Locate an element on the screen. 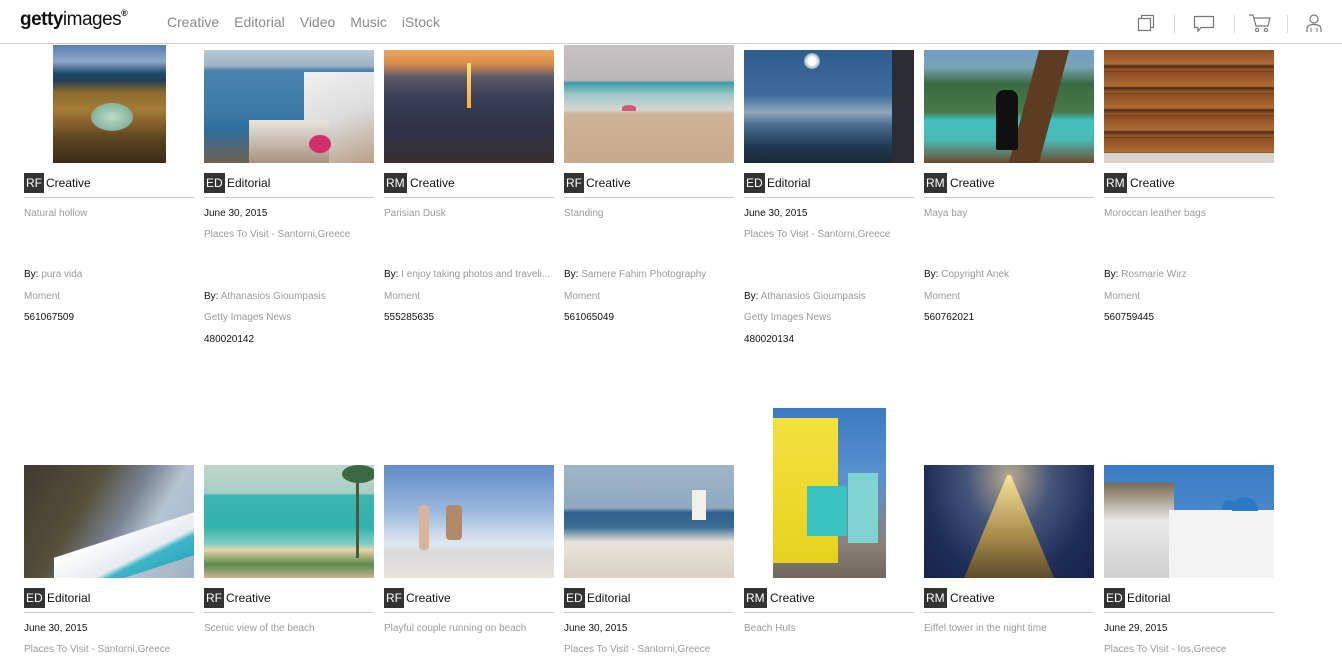 The width and height of the screenshot is (1342, 662). image-id: 561065049 is located at coordinates (589, 317).